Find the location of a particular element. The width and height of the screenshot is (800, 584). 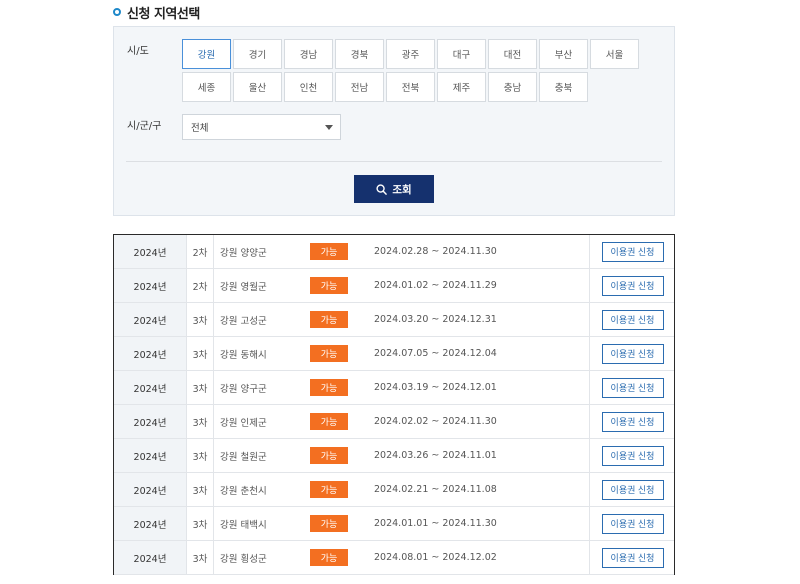

region-button: 제주 is located at coordinates (461, 87).